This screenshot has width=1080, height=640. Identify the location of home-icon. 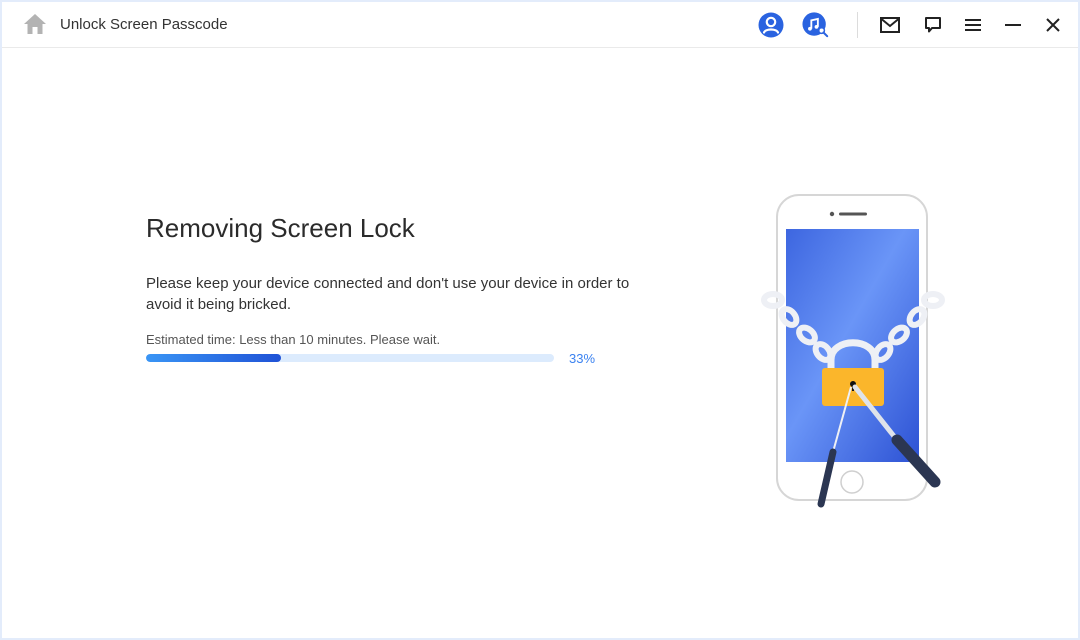
(35, 24).